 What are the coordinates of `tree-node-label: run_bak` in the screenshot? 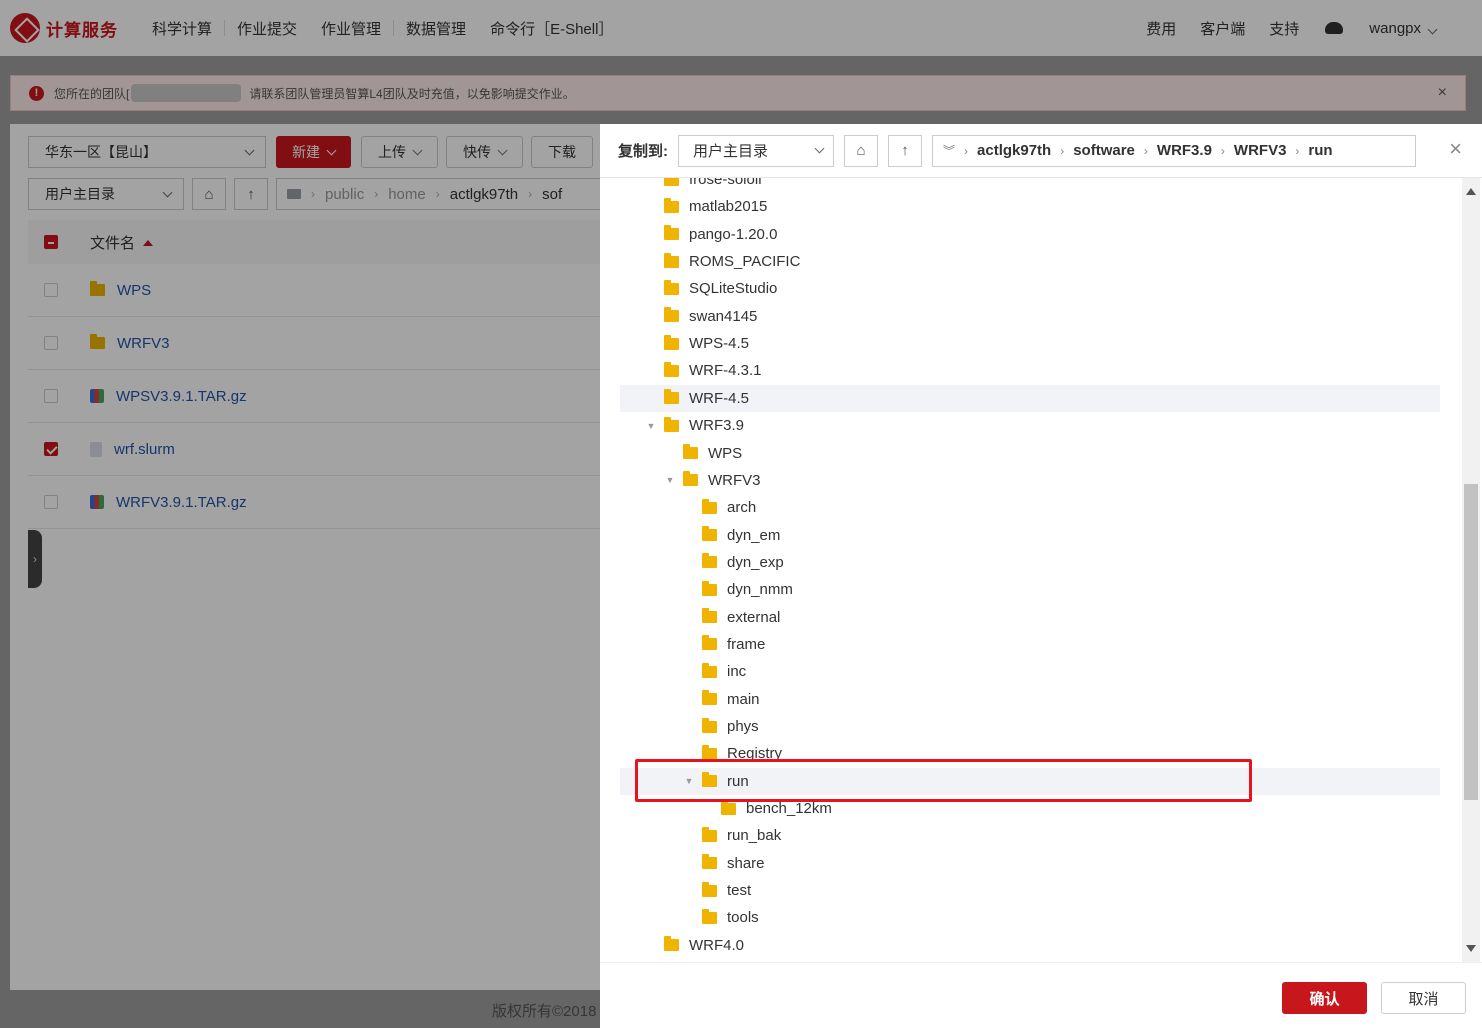 It's located at (754, 836).